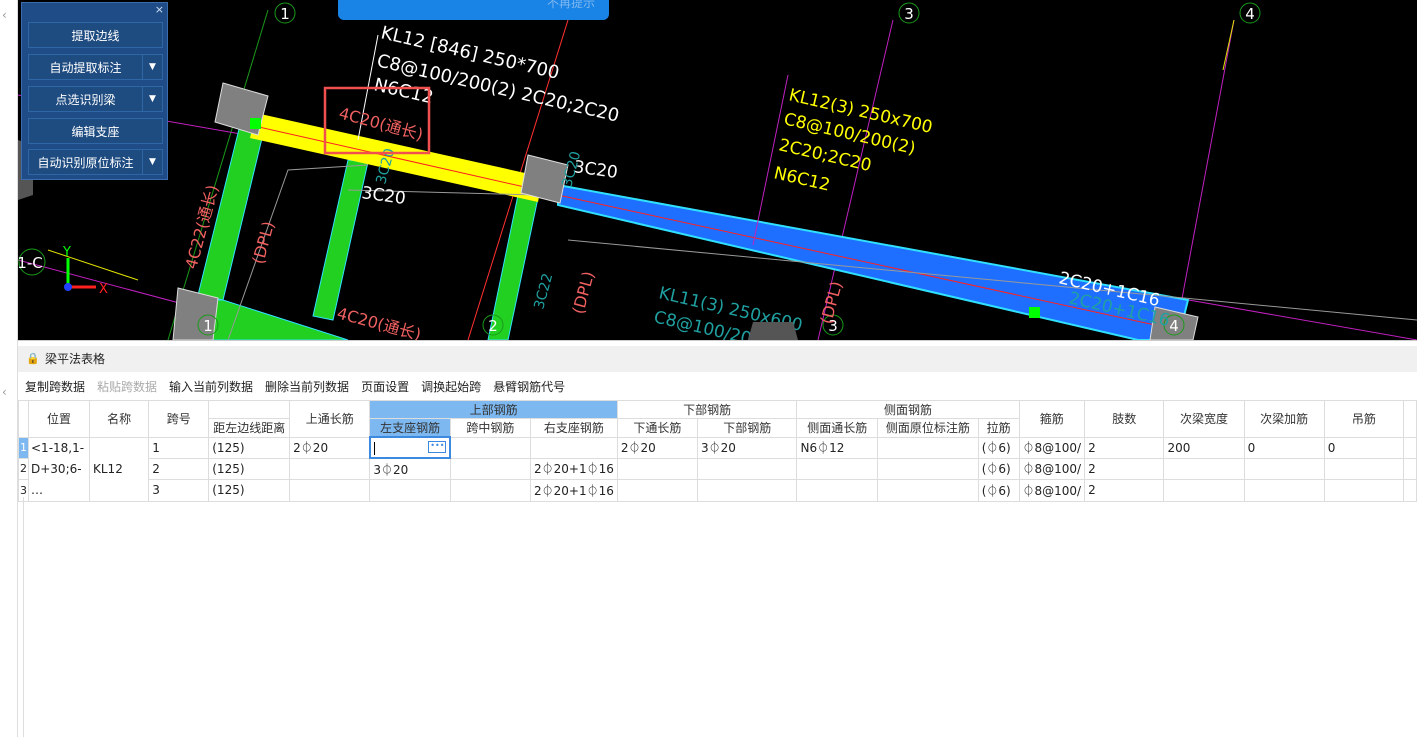  Describe the element at coordinates (330, 419) in the screenshot. I see `header-top-cont: 上通长筋` at that location.